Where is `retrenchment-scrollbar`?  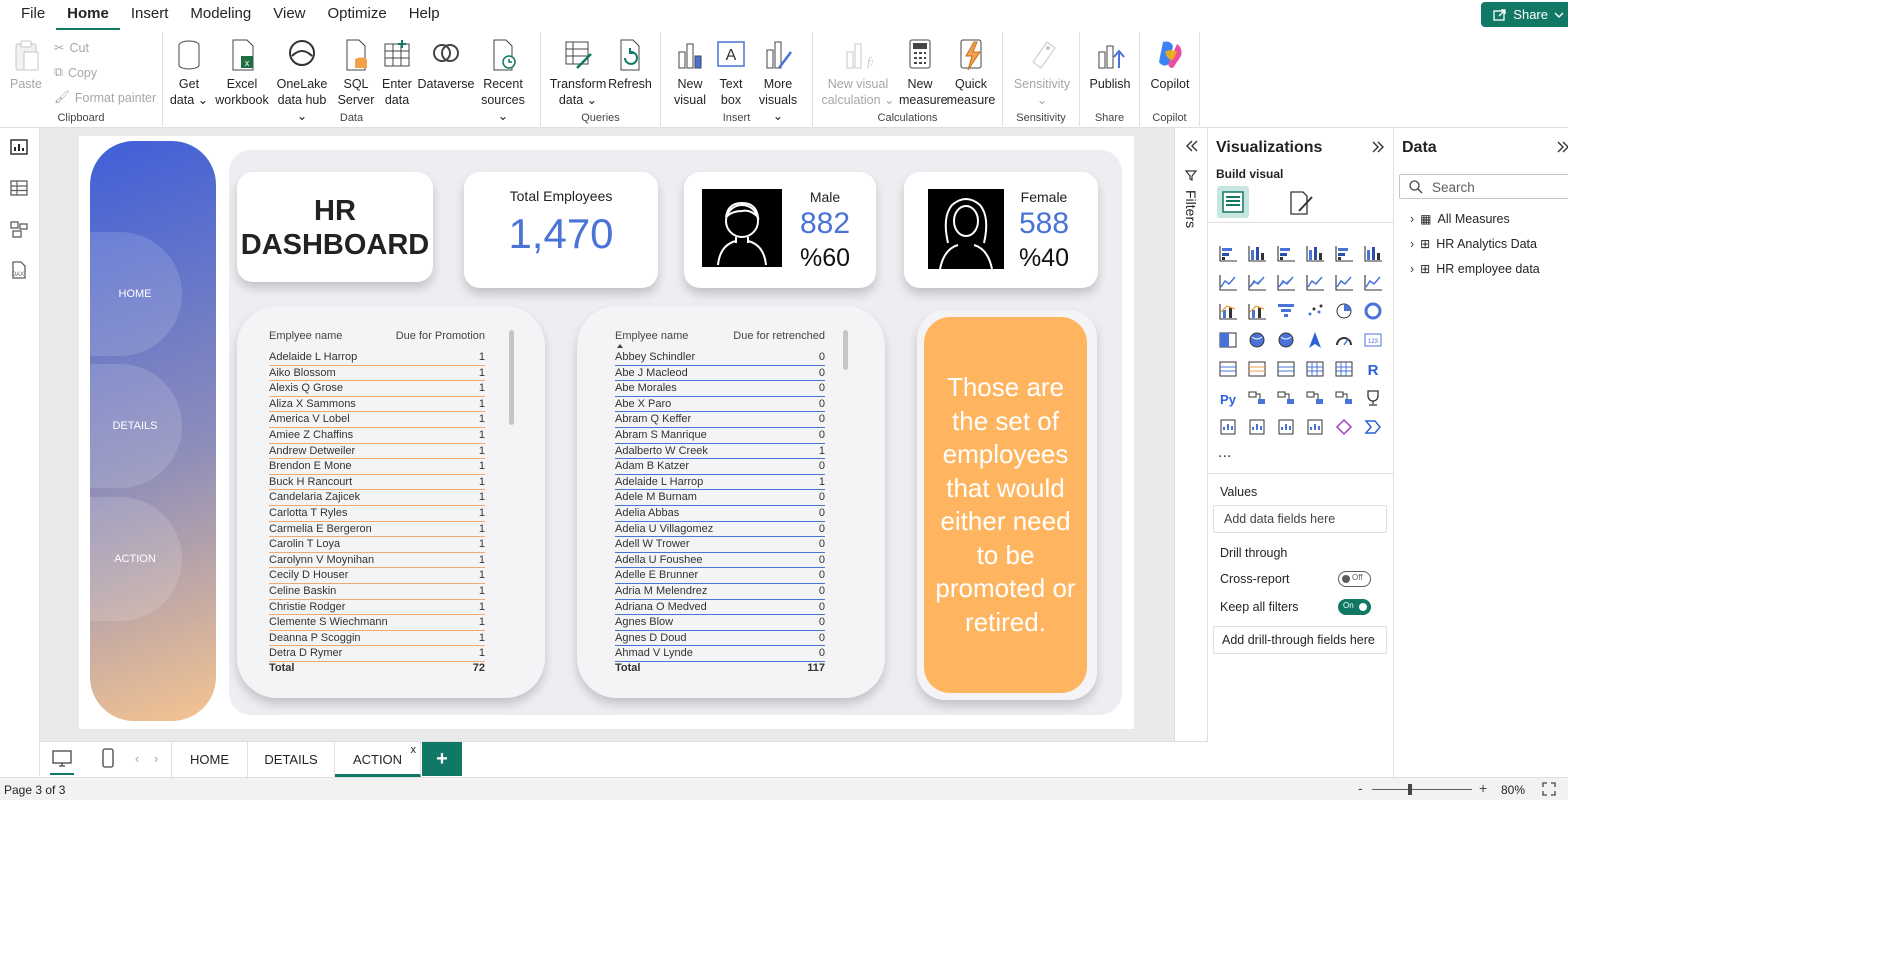
retrenchment-scrollbar is located at coordinates (845, 350).